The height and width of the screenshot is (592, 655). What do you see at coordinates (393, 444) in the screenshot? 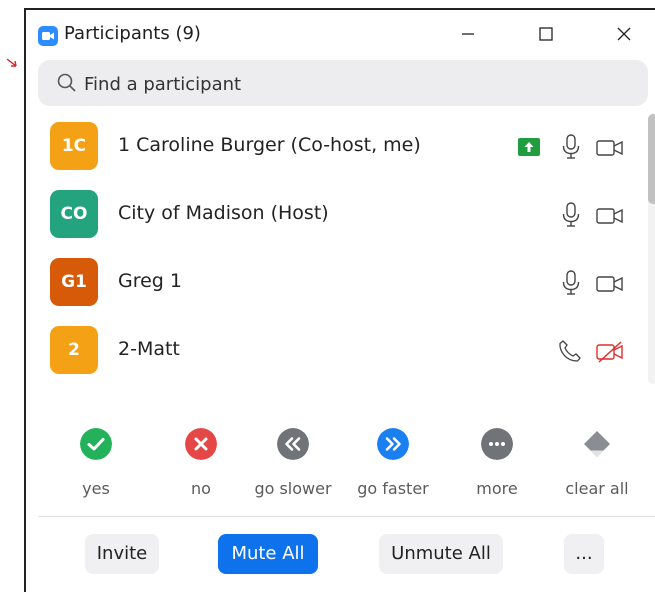
I see `fast-forward-icon` at bounding box center [393, 444].